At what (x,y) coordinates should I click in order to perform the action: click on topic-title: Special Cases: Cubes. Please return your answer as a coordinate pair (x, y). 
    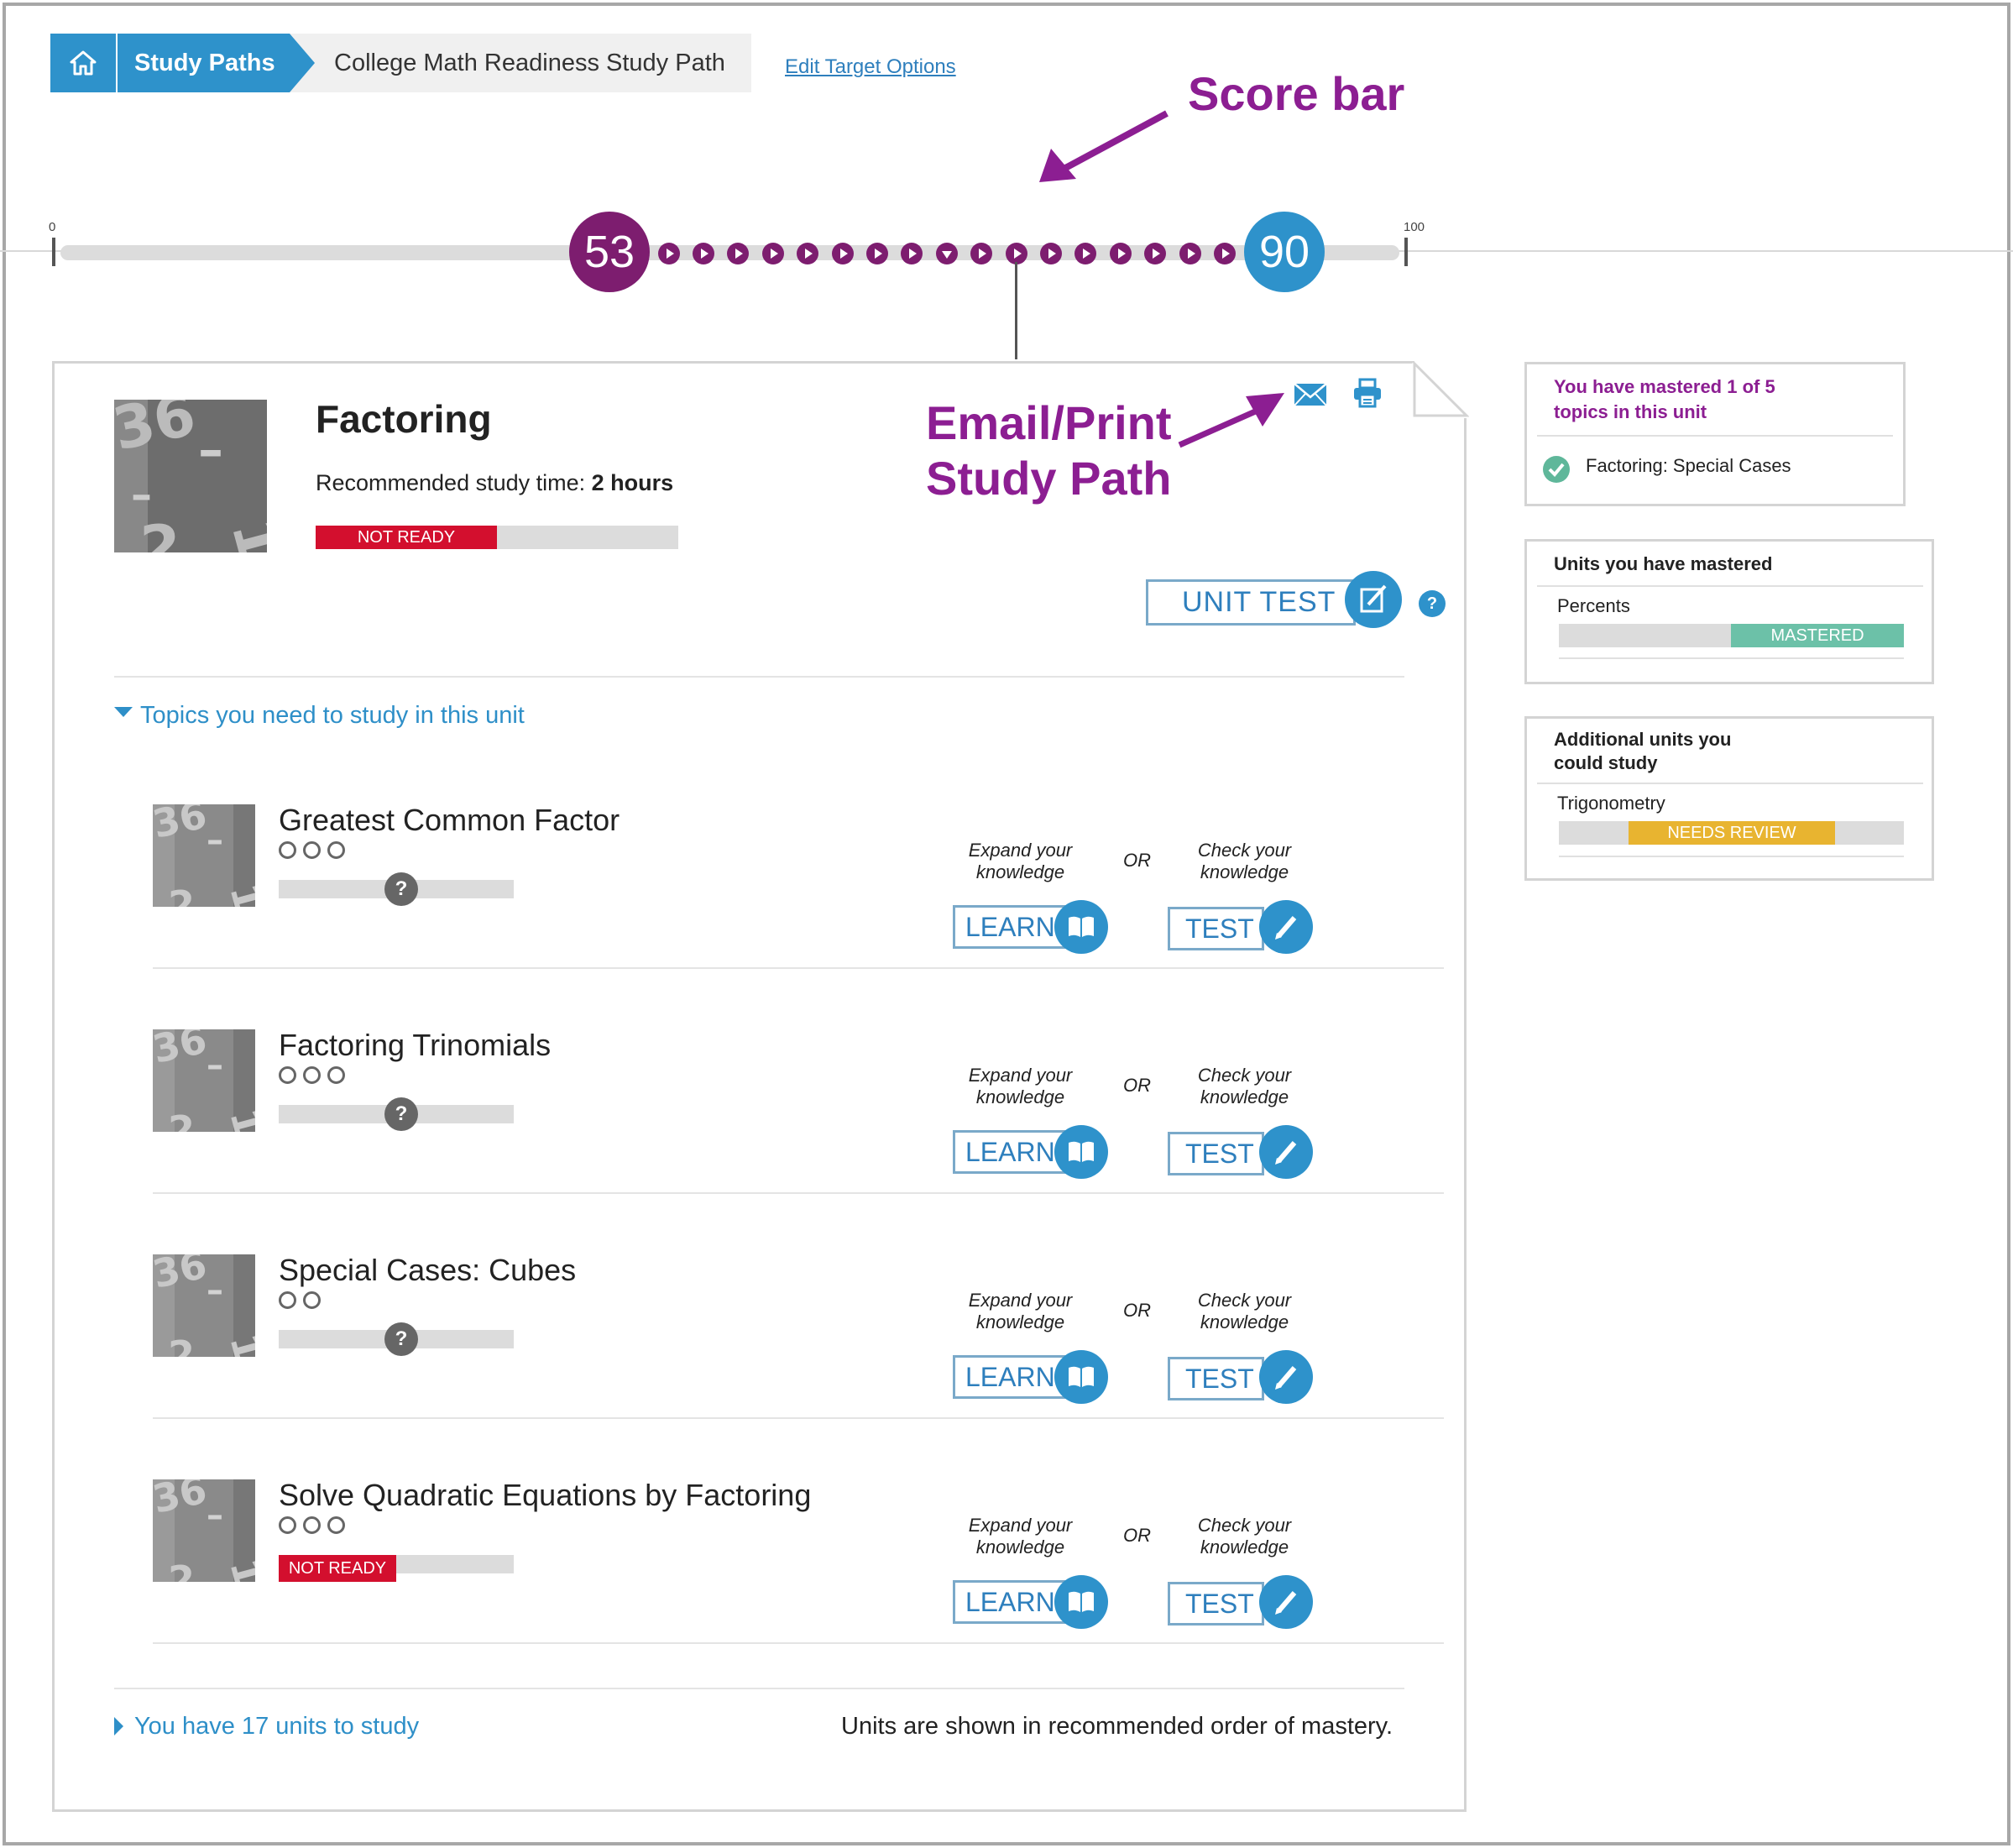
    Looking at the image, I should click on (427, 1270).